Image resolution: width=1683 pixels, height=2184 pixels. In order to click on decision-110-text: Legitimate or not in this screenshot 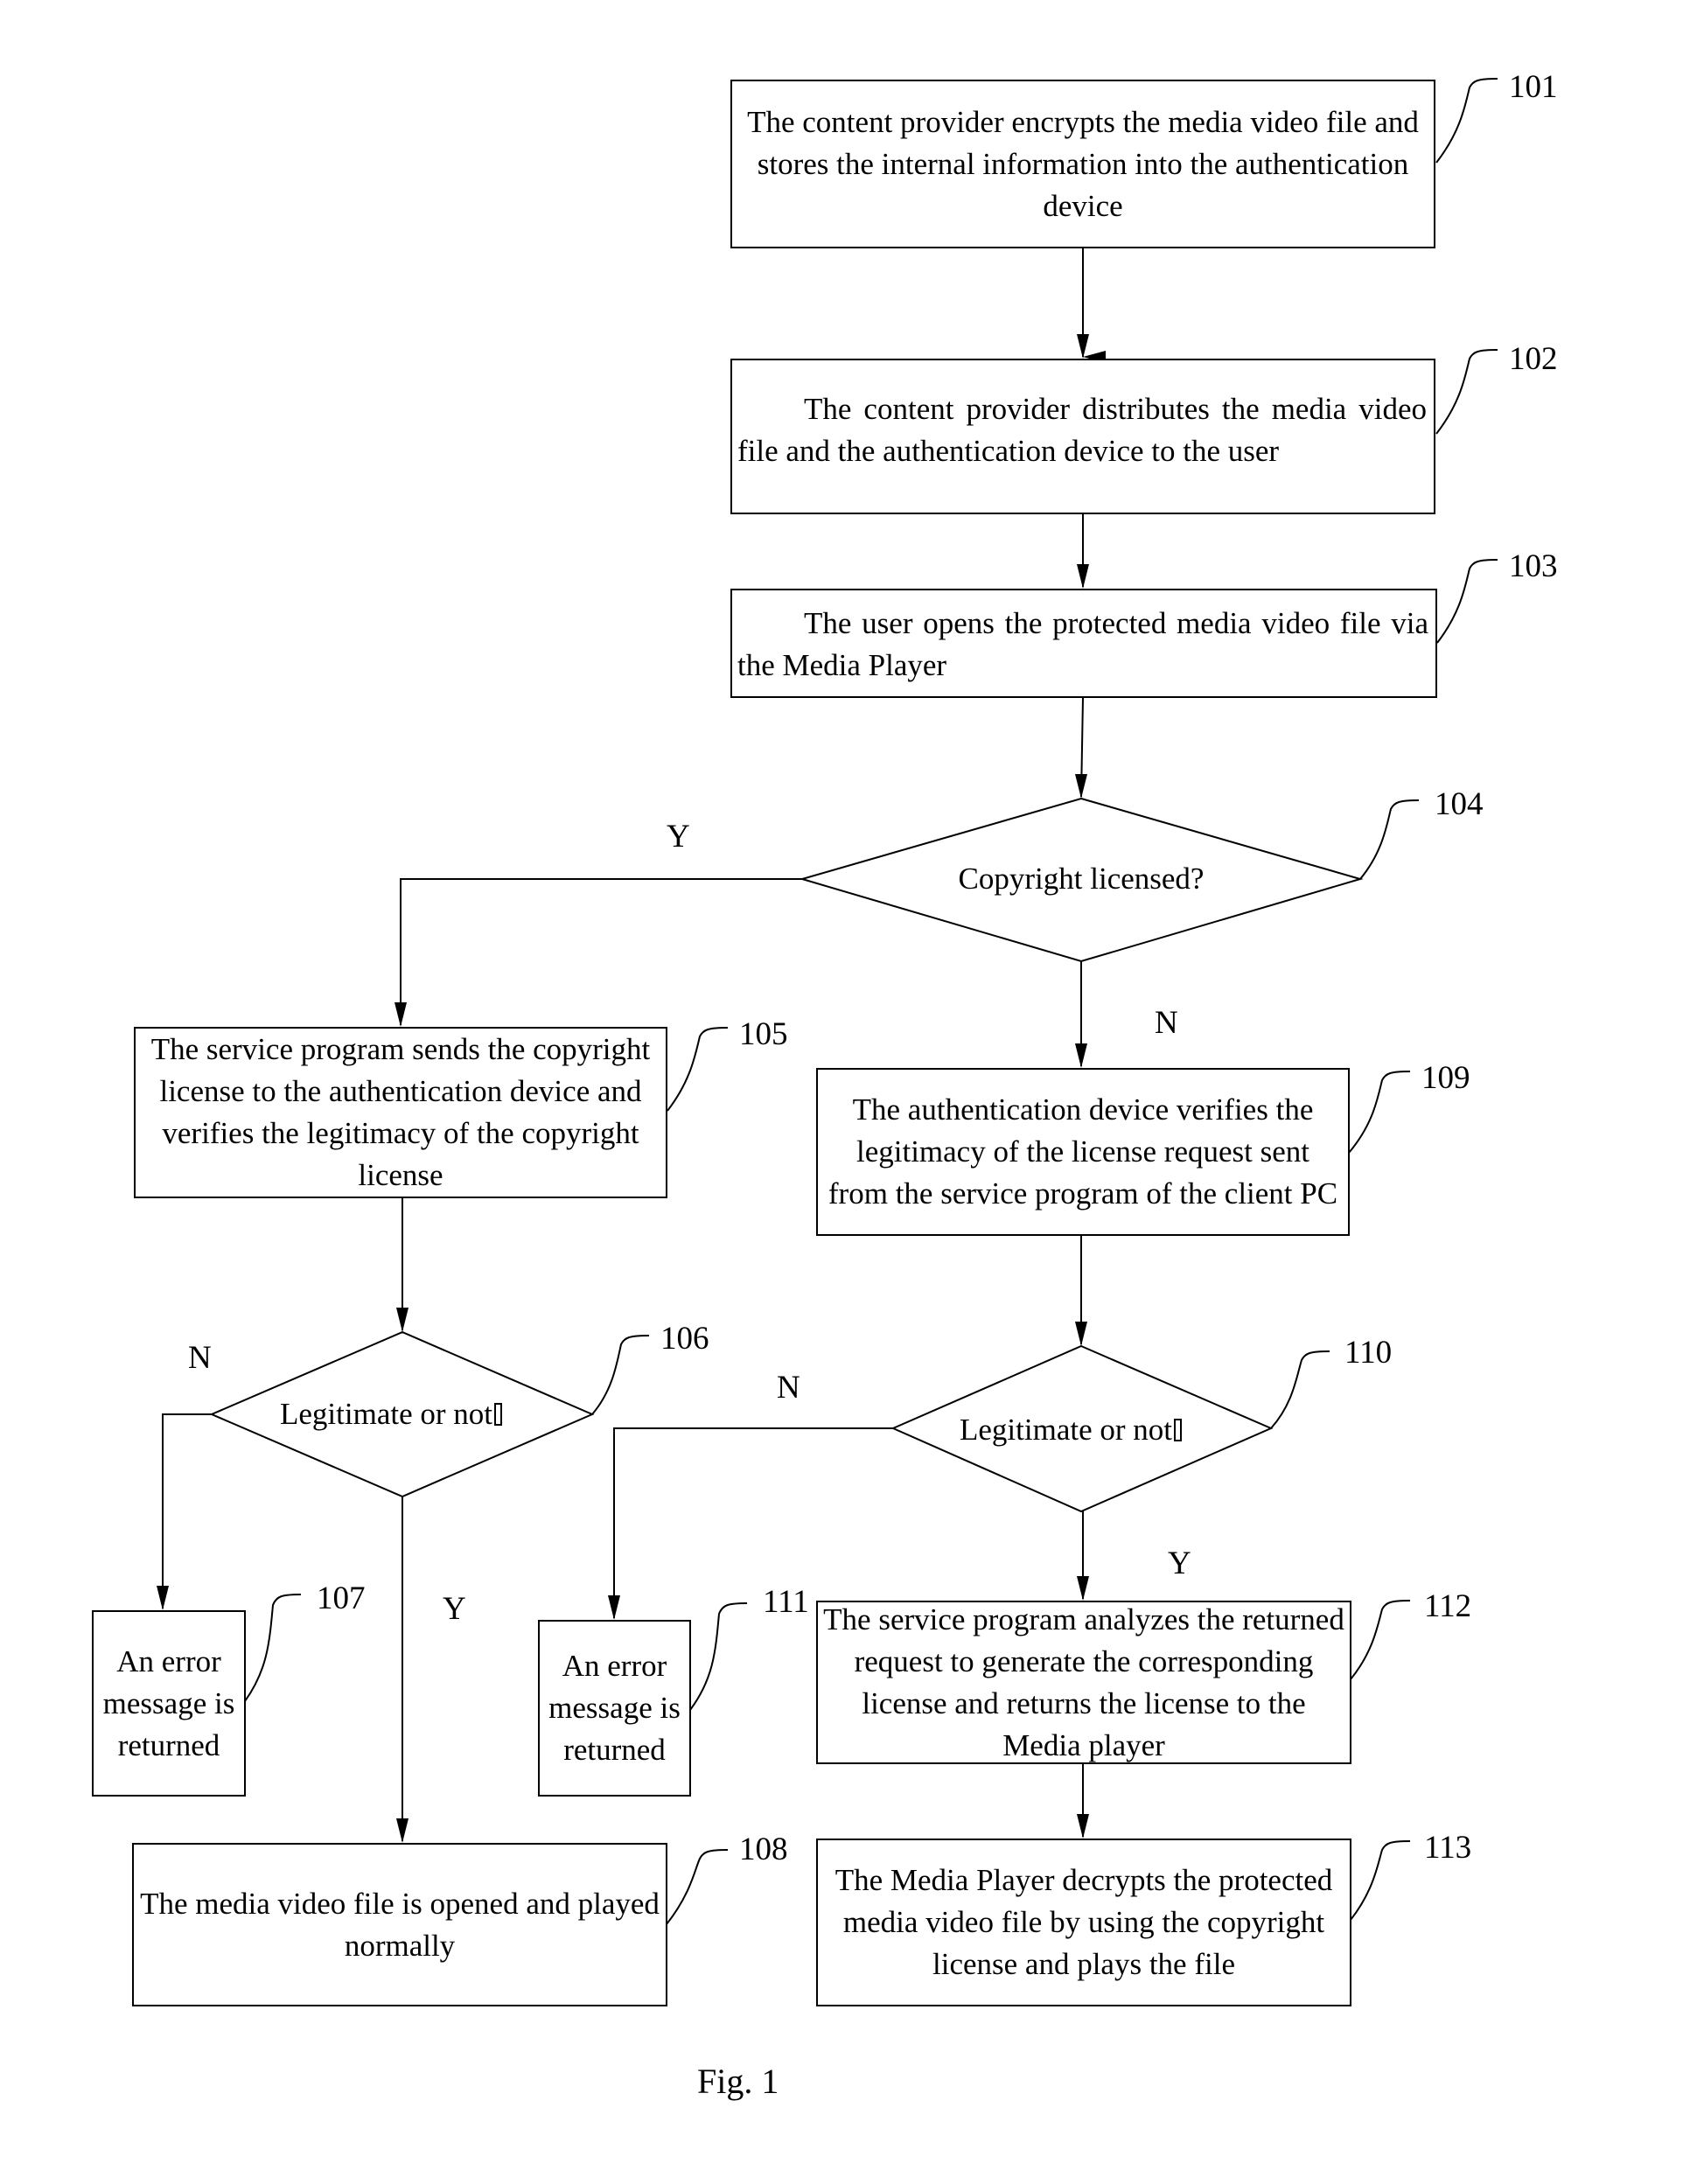, I will do `click(1066, 1430)`.